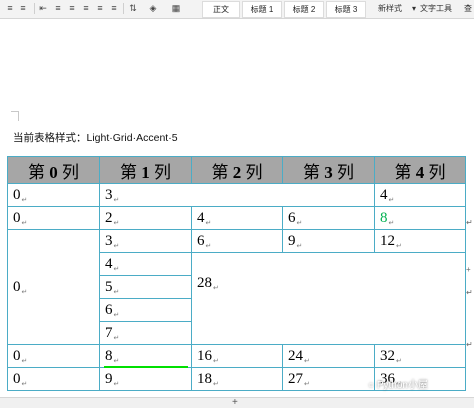 The height and width of the screenshot is (408, 474). I want to click on table-cell: 12↵, so click(420, 241).